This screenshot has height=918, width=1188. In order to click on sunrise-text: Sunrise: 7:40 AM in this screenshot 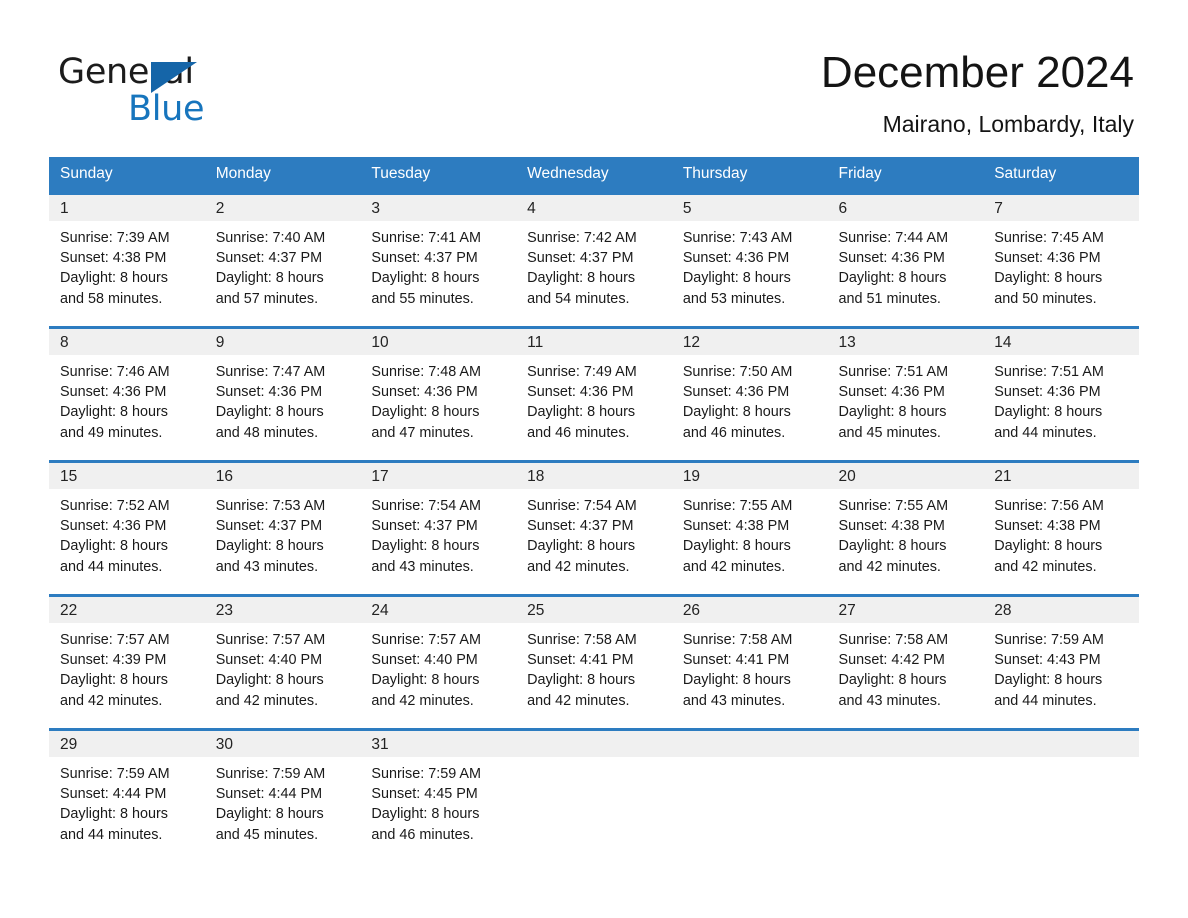, I will do `click(270, 238)`.